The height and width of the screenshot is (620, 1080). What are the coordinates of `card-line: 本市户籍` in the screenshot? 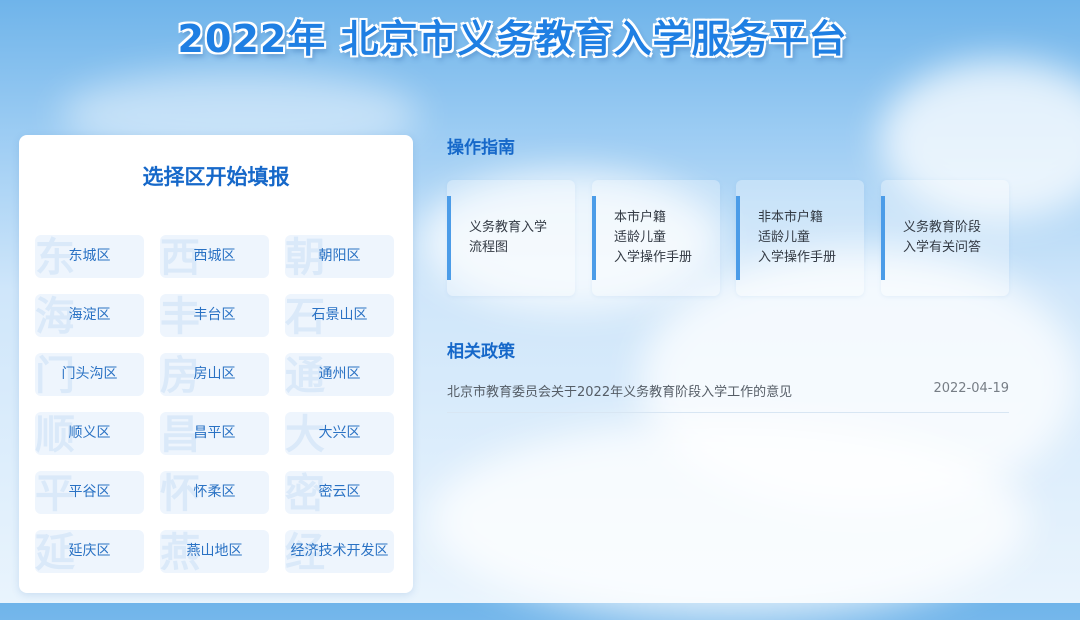 It's located at (640, 217).